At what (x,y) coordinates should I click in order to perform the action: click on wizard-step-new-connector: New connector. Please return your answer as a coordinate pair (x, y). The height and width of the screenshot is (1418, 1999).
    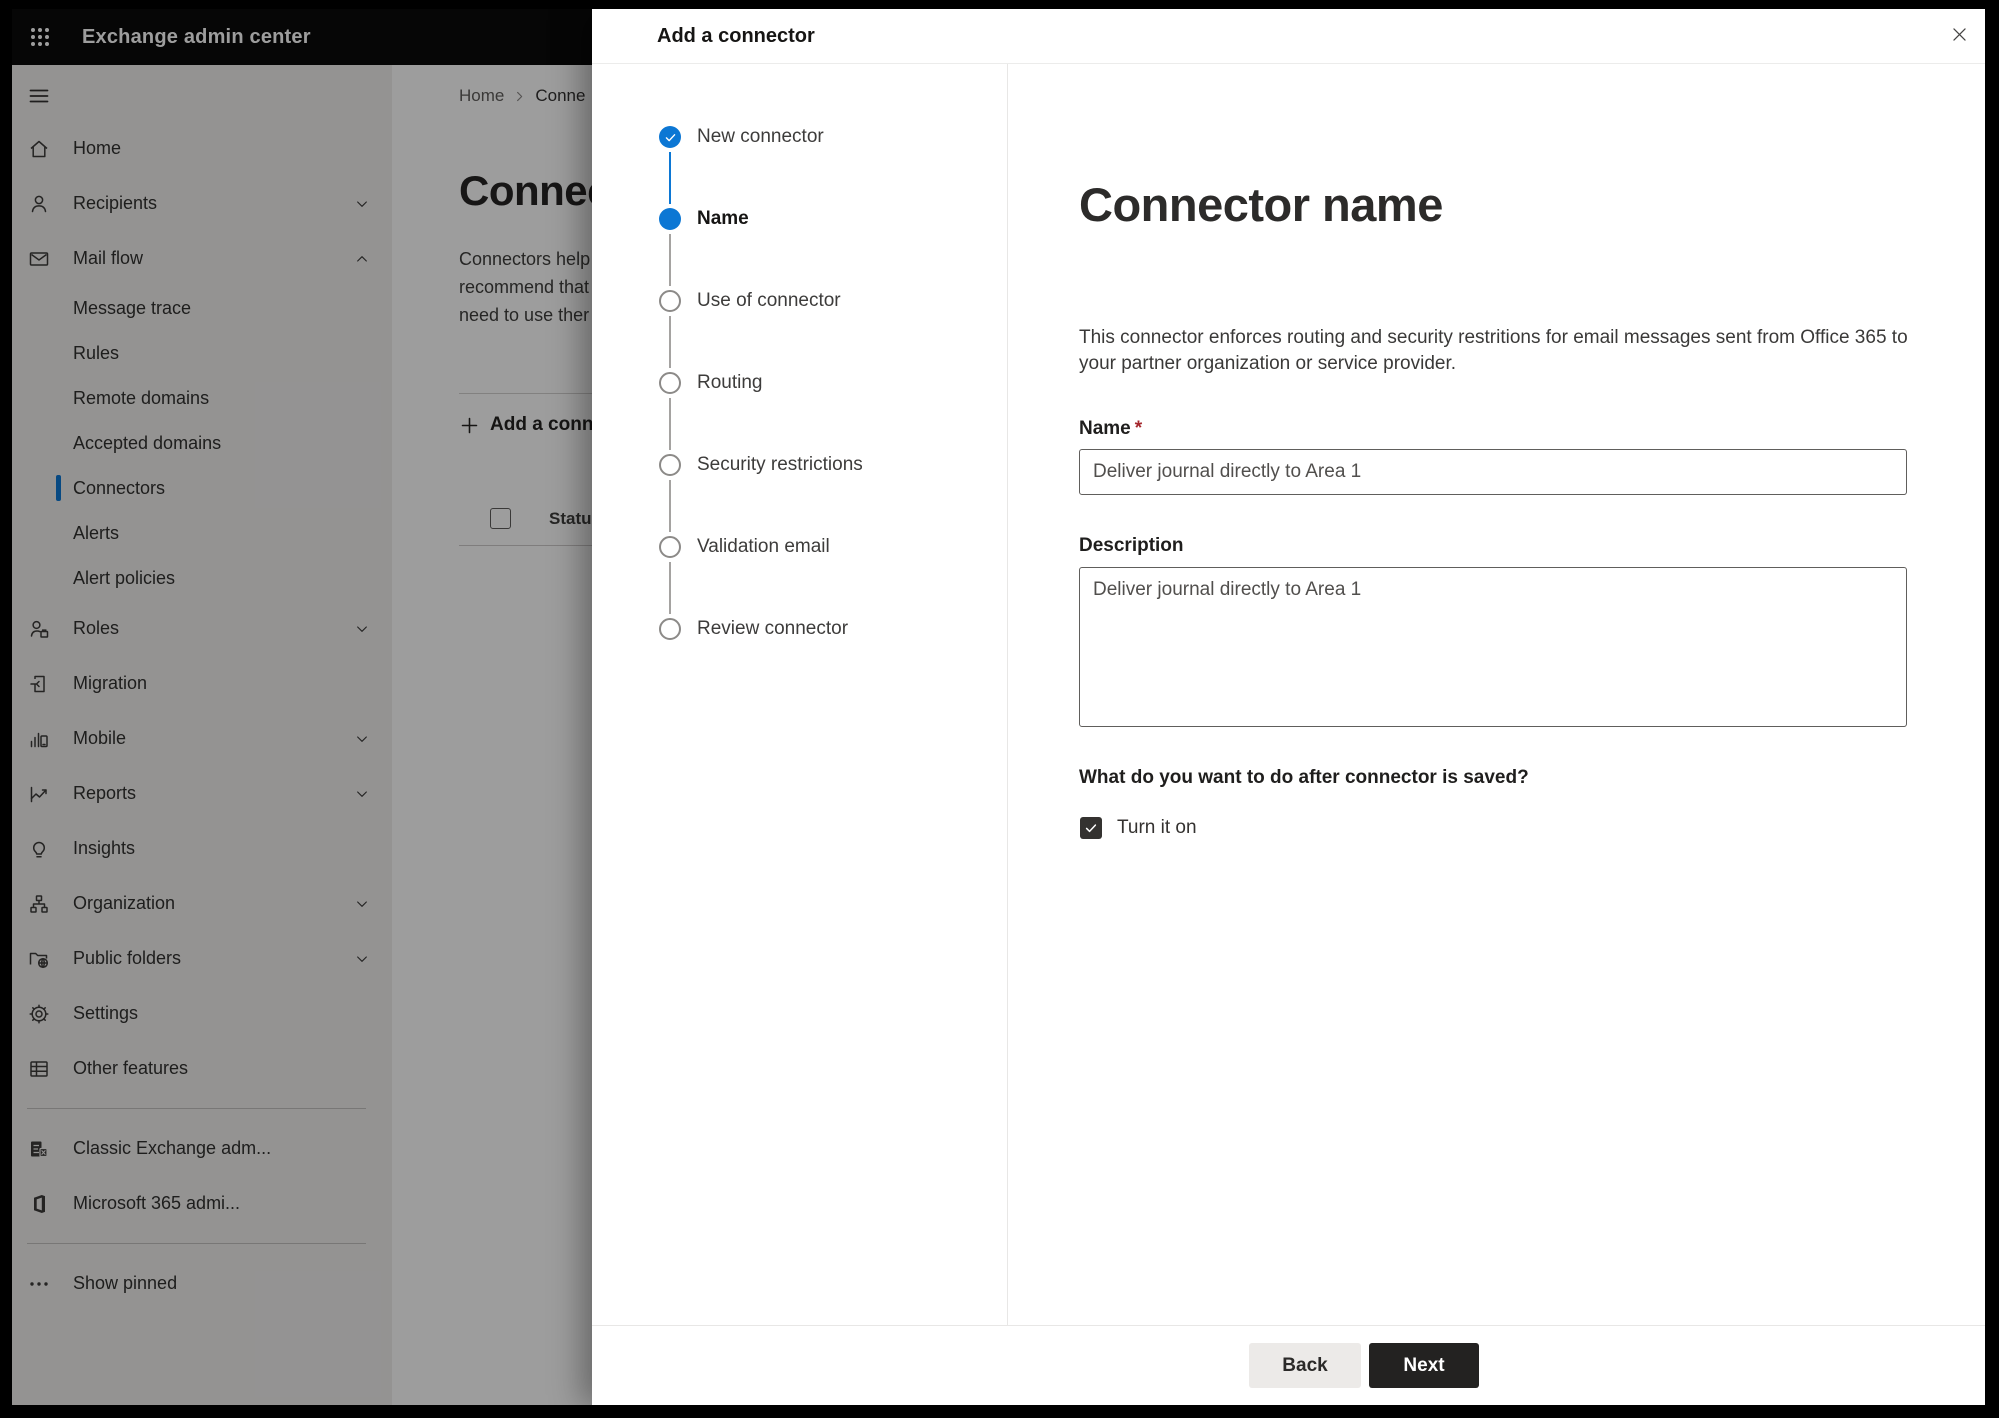
    Looking at the image, I should click on (794, 137).